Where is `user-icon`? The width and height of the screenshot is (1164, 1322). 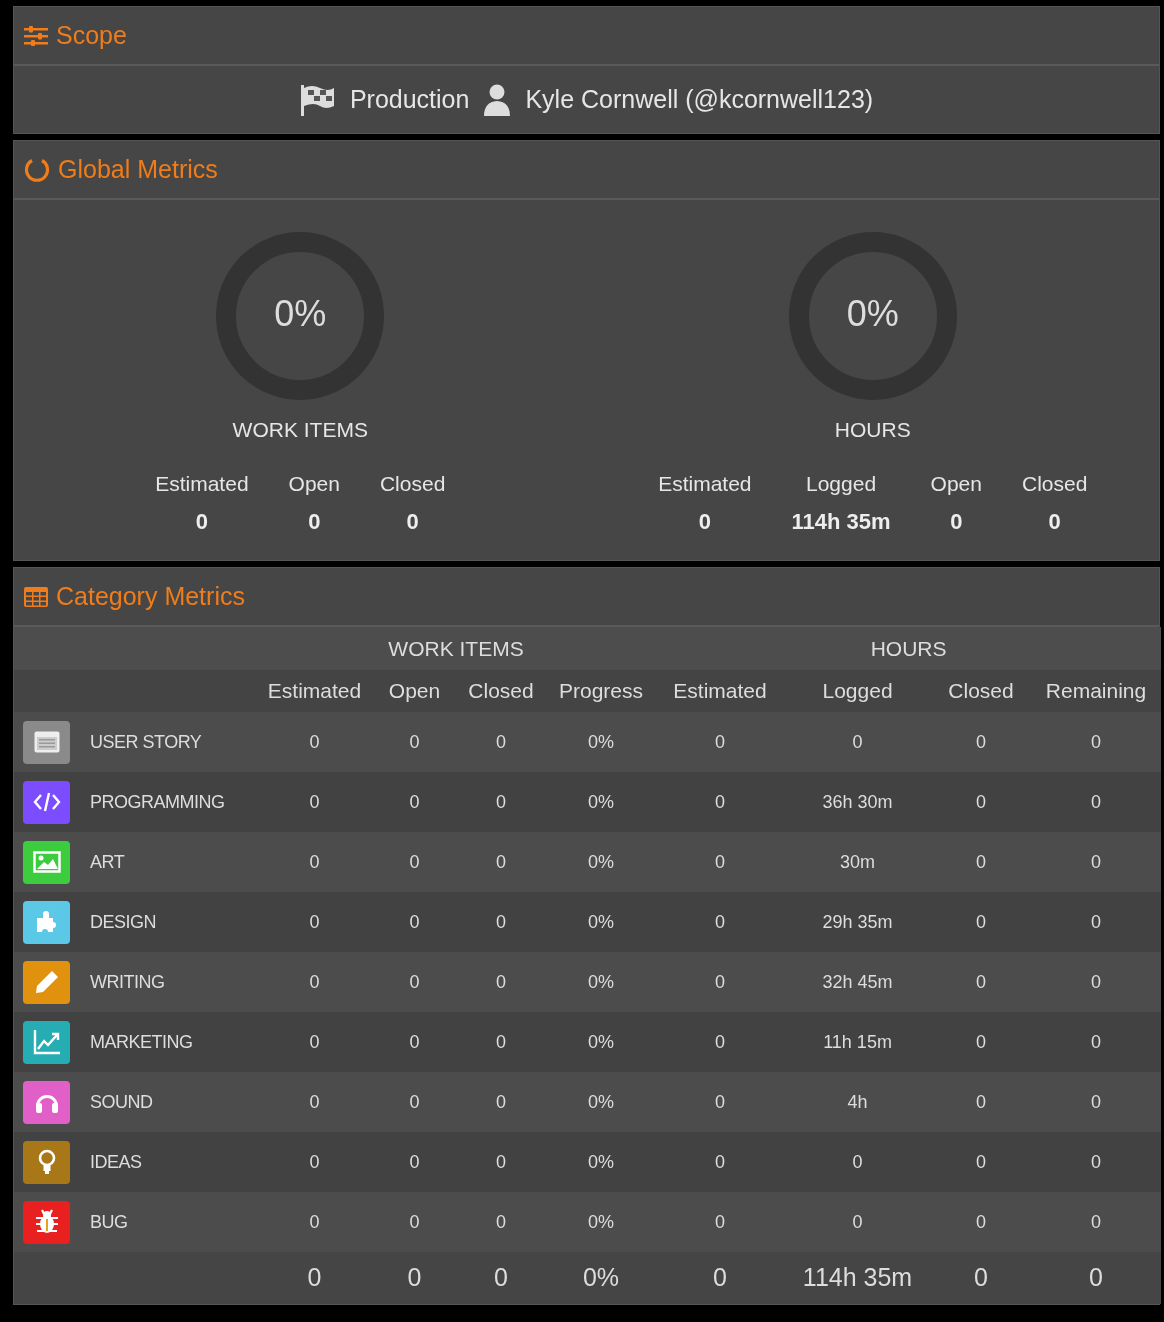 user-icon is located at coordinates (497, 99).